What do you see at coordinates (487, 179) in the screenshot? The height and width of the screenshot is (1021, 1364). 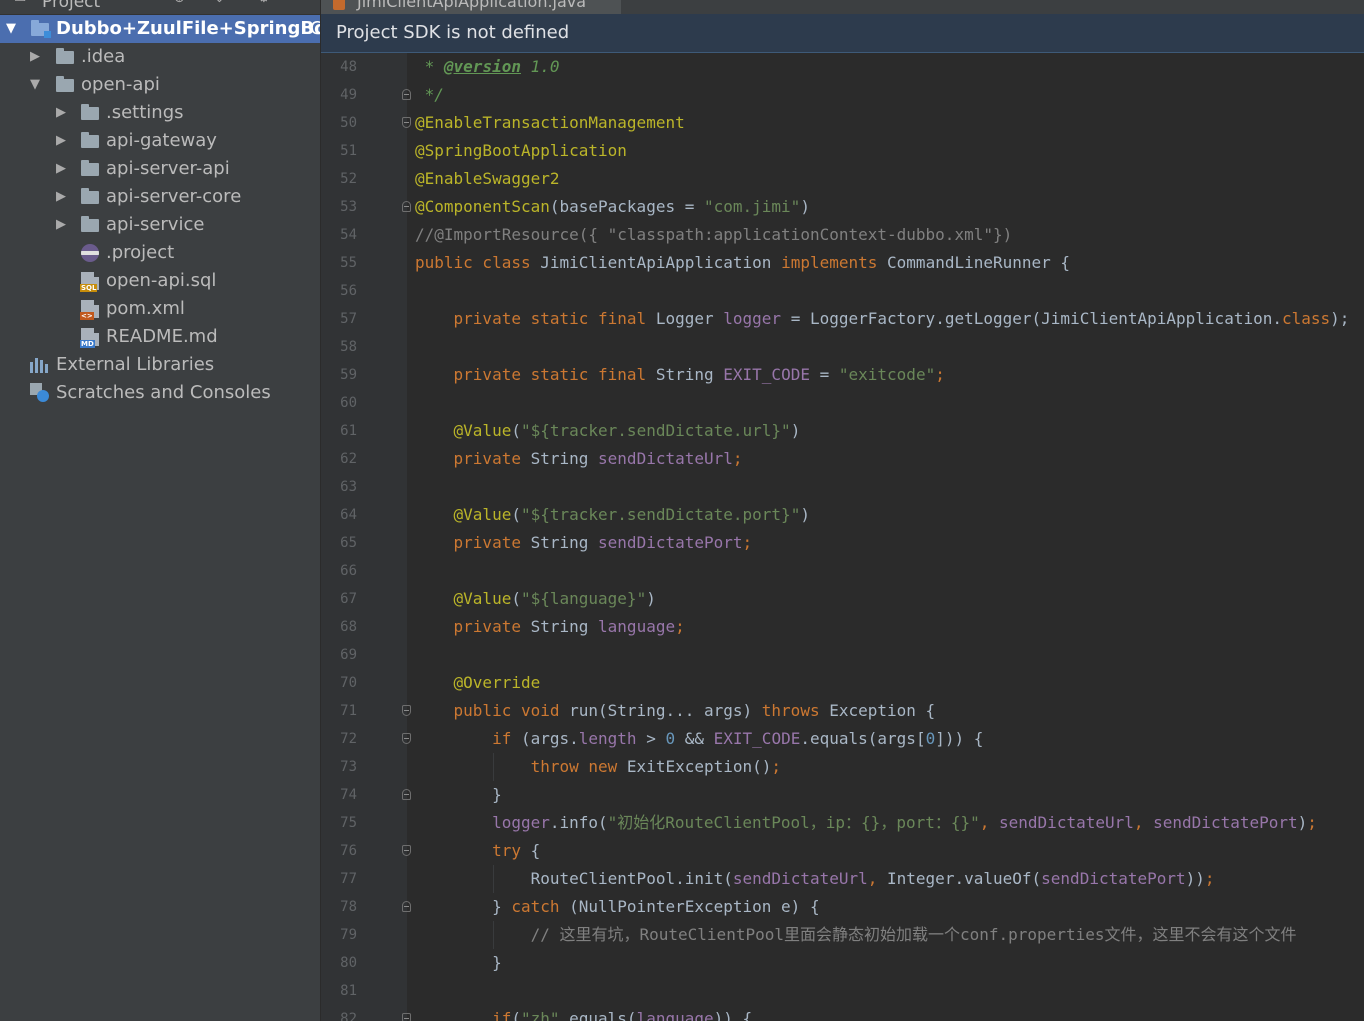 I see `code-text: @EnableSwagger2` at bounding box center [487, 179].